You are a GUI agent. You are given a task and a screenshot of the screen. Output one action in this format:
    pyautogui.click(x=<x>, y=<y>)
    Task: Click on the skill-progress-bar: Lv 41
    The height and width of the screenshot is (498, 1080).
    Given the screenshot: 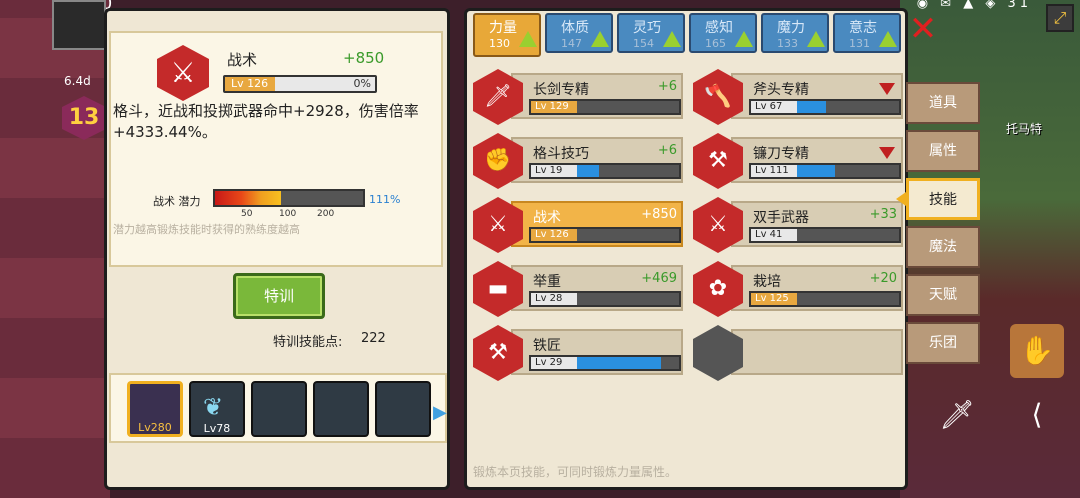 What is the action you would take?
    pyautogui.click(x=825, y=235)
    